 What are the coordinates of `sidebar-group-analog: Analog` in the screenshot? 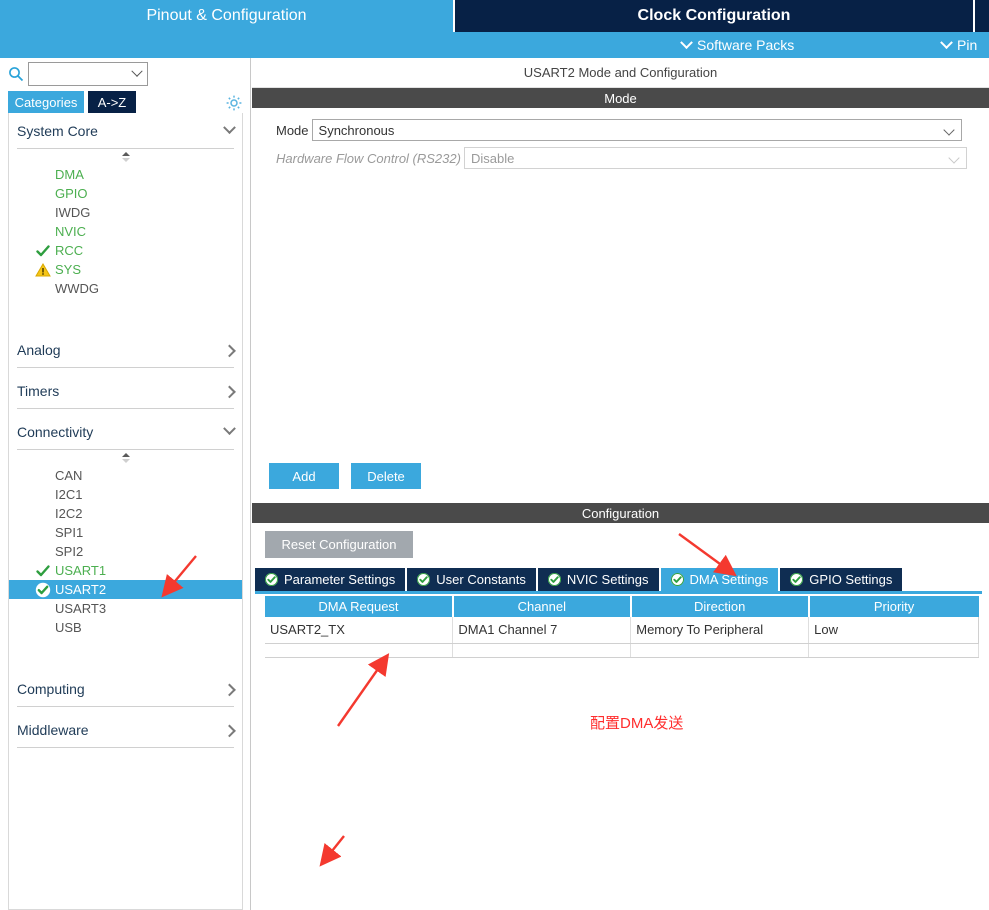 It's located at (126, 350).